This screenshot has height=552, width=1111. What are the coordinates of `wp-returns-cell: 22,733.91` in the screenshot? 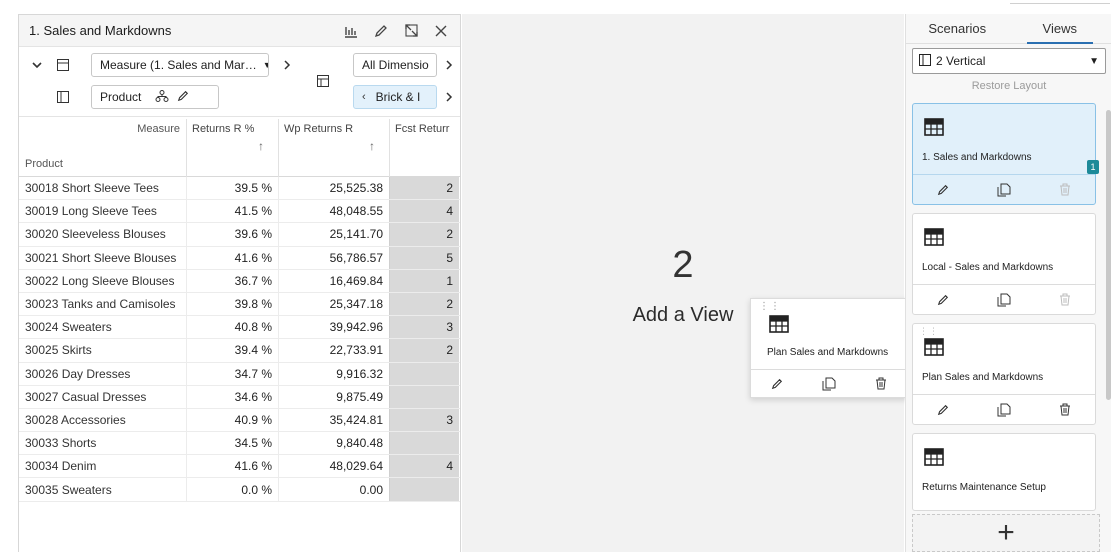 It's located at (333, 350).